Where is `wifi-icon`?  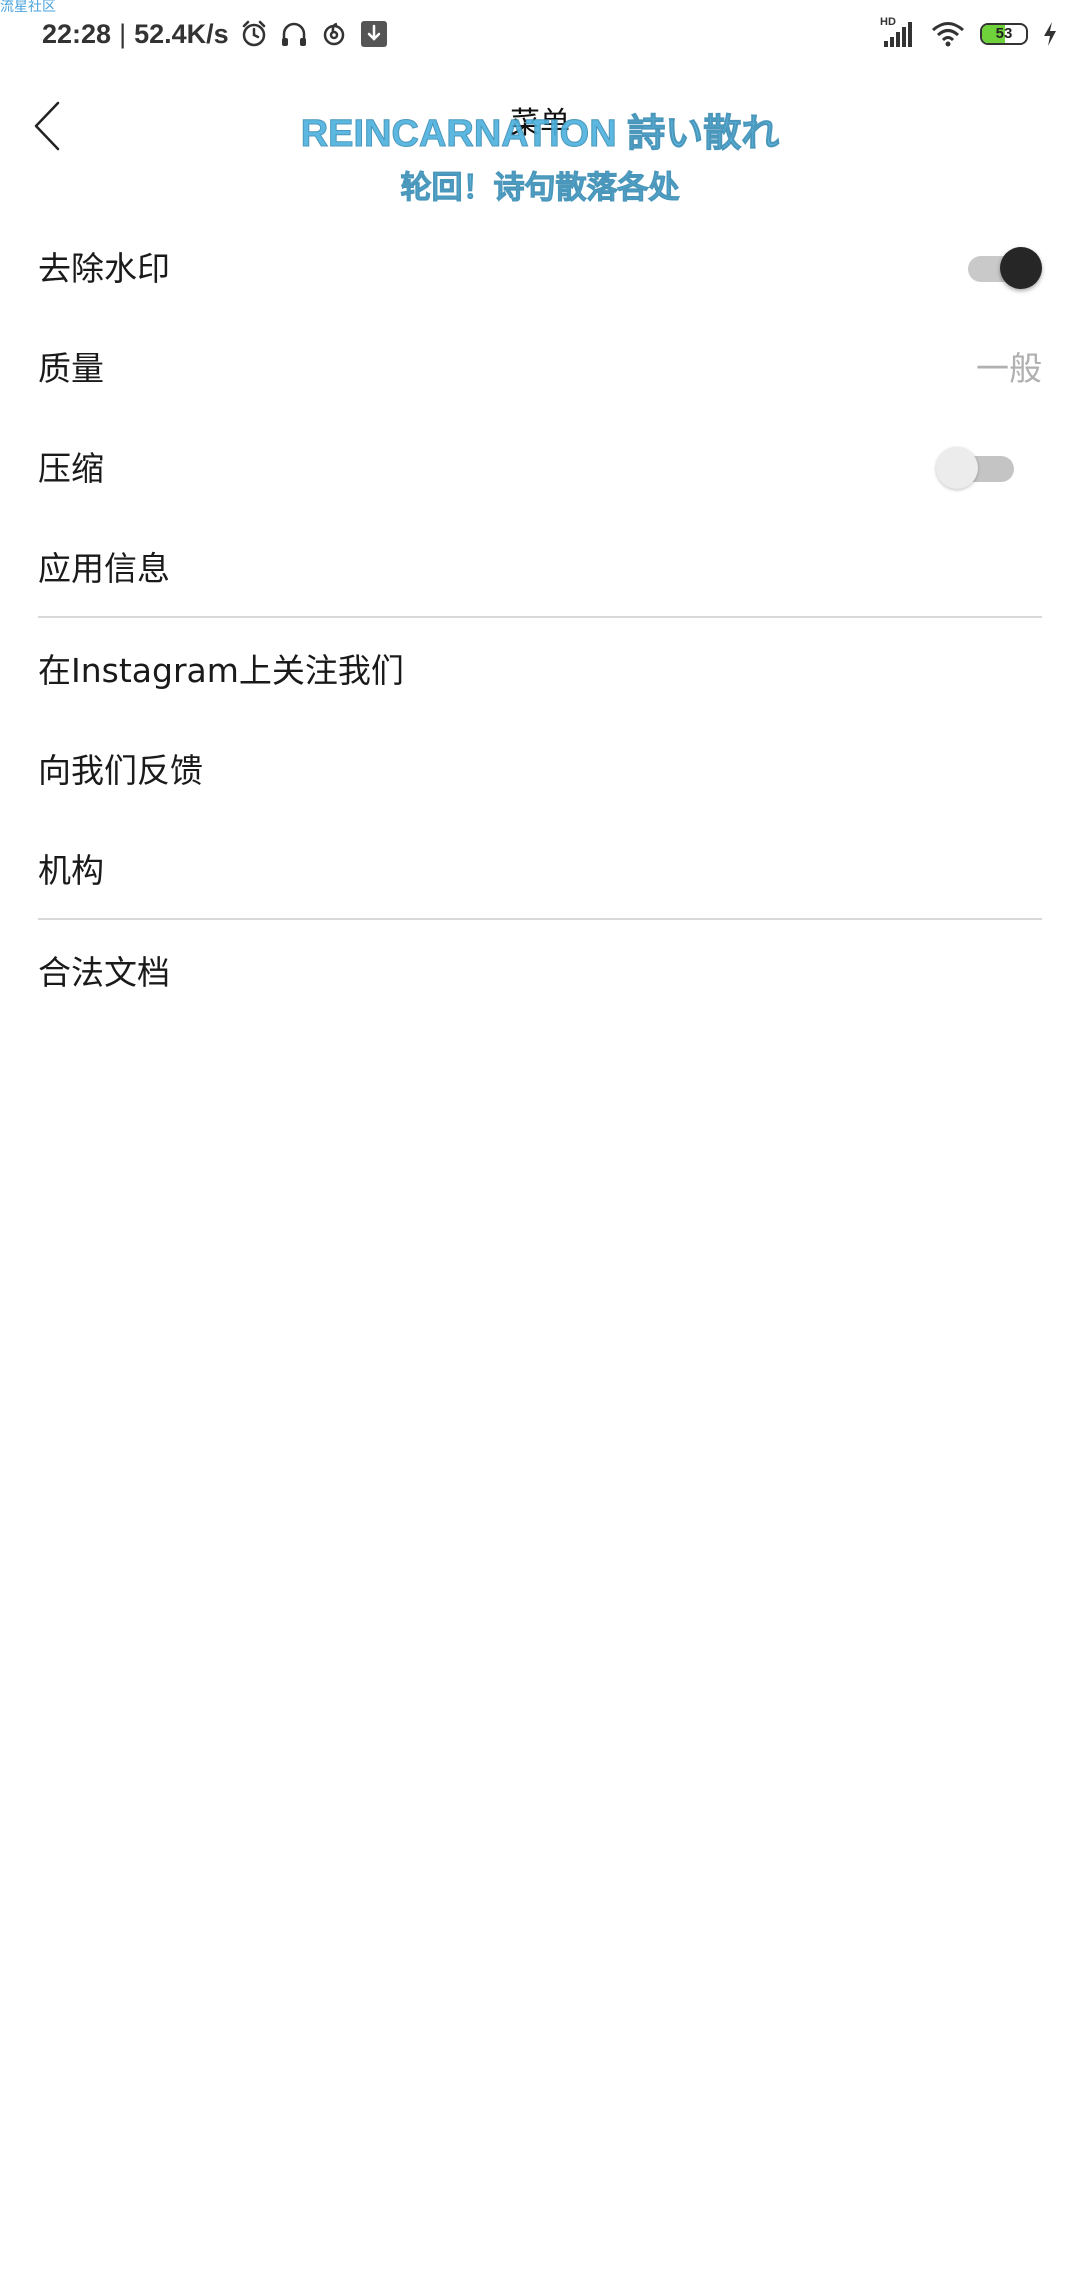 wifi-icon is located at coordinates (948, 34).